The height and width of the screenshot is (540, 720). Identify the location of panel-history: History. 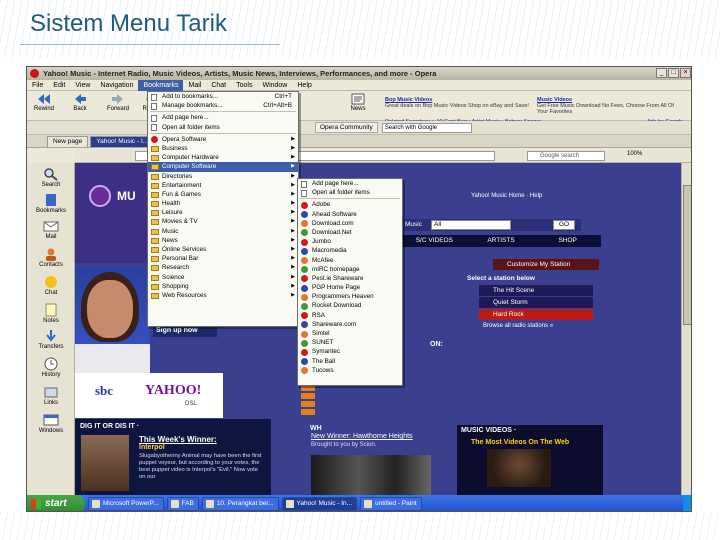
(51, 367).